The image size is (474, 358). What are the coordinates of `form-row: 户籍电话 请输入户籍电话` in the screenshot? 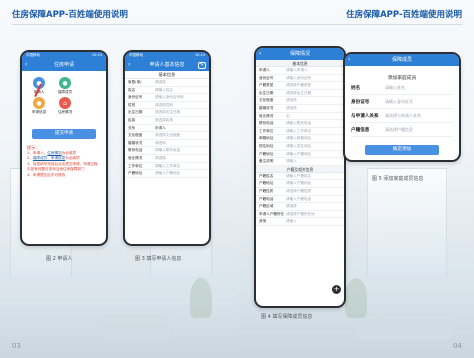 It's located at (300, 200).